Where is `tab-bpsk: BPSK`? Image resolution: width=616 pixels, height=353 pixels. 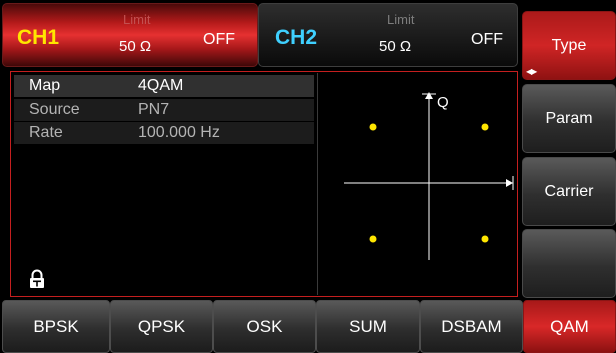
tab-bpsk: BPSK is located at coordinates (56, 326).